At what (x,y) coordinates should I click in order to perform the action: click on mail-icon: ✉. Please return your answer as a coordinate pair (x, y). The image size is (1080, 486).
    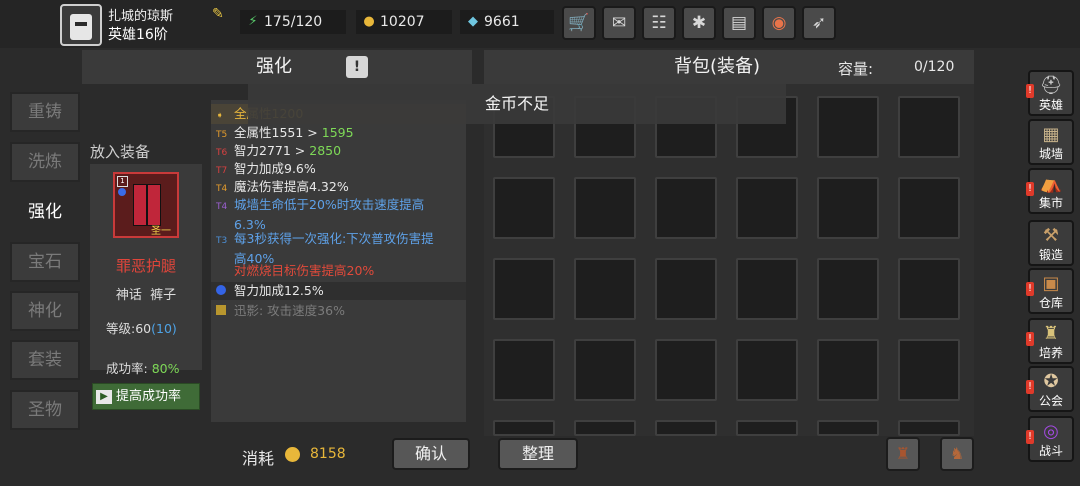
    Looking at the image, I should click on (619, 23).